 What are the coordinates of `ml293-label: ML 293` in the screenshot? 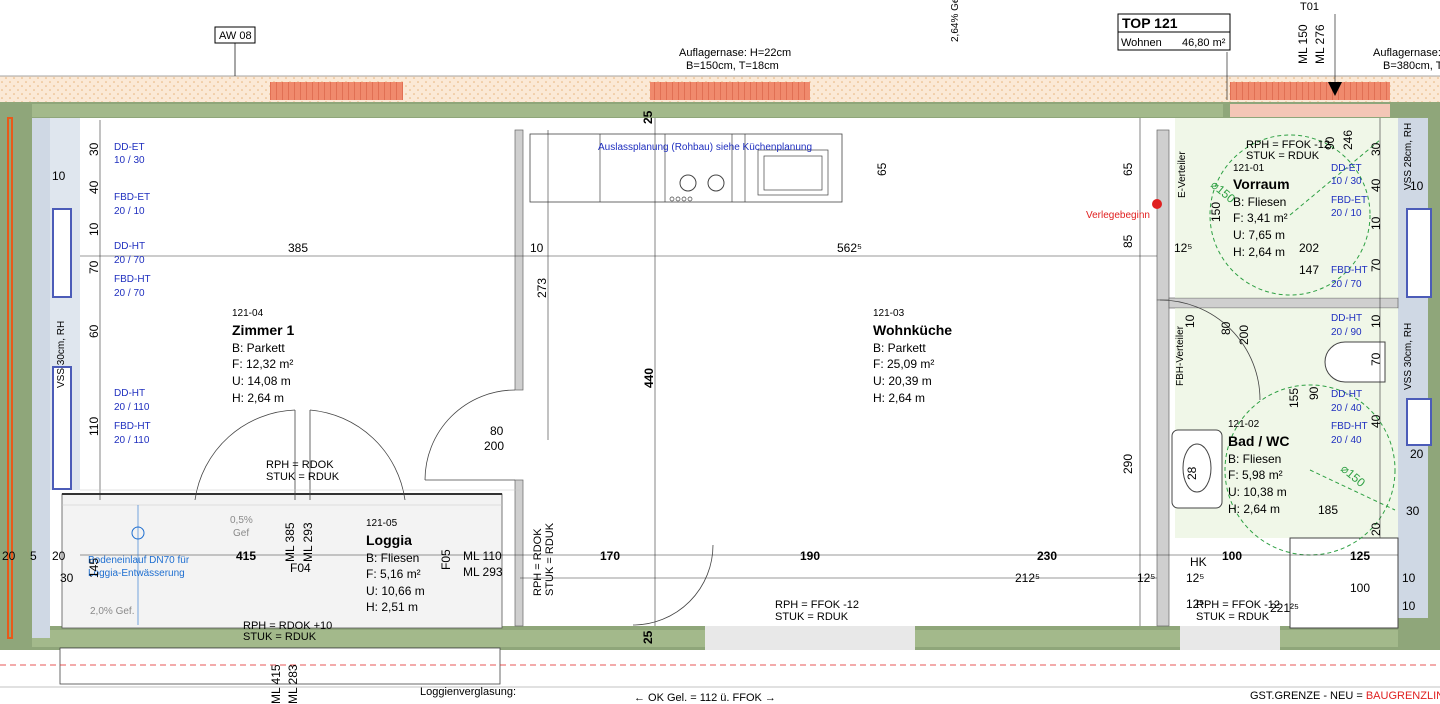 It's located at (483, 572).